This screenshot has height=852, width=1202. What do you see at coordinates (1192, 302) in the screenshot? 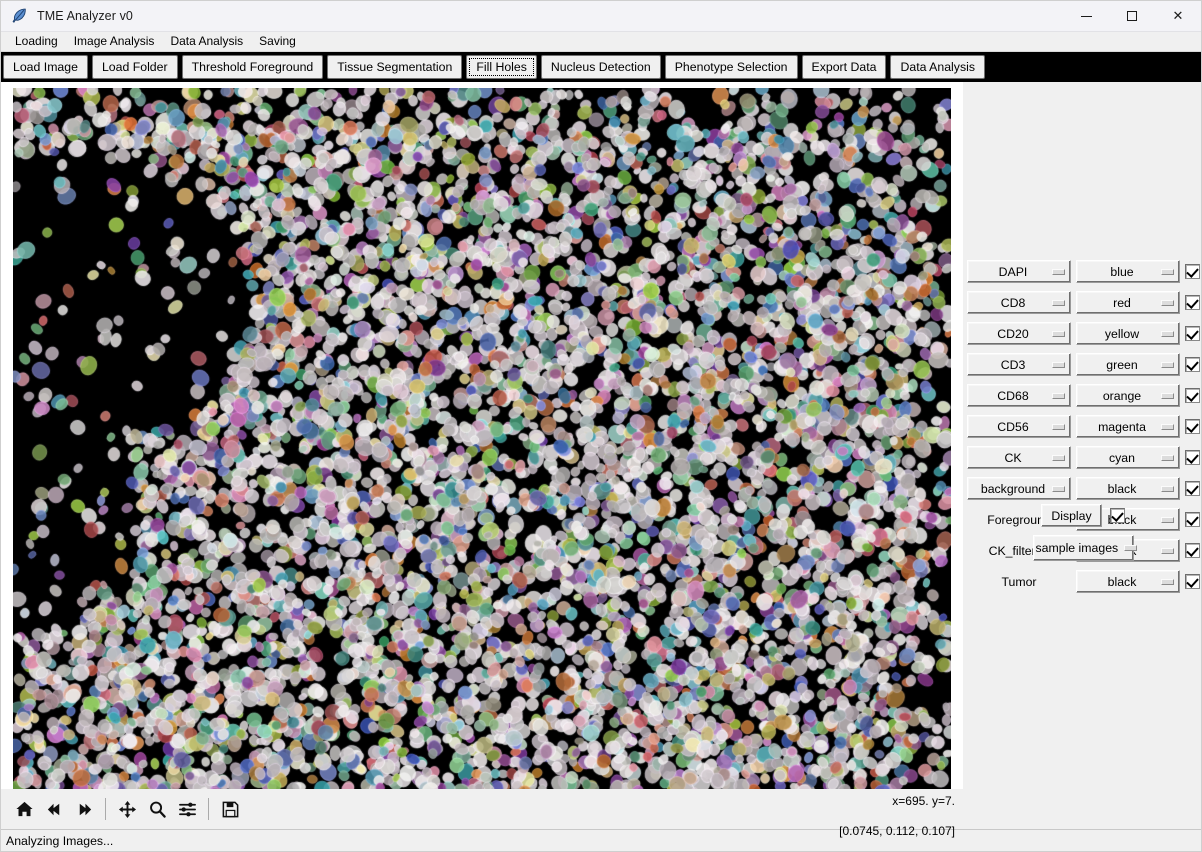
I see `marker-visible-checkbox-cd8` at bounding box center [1192, 302].